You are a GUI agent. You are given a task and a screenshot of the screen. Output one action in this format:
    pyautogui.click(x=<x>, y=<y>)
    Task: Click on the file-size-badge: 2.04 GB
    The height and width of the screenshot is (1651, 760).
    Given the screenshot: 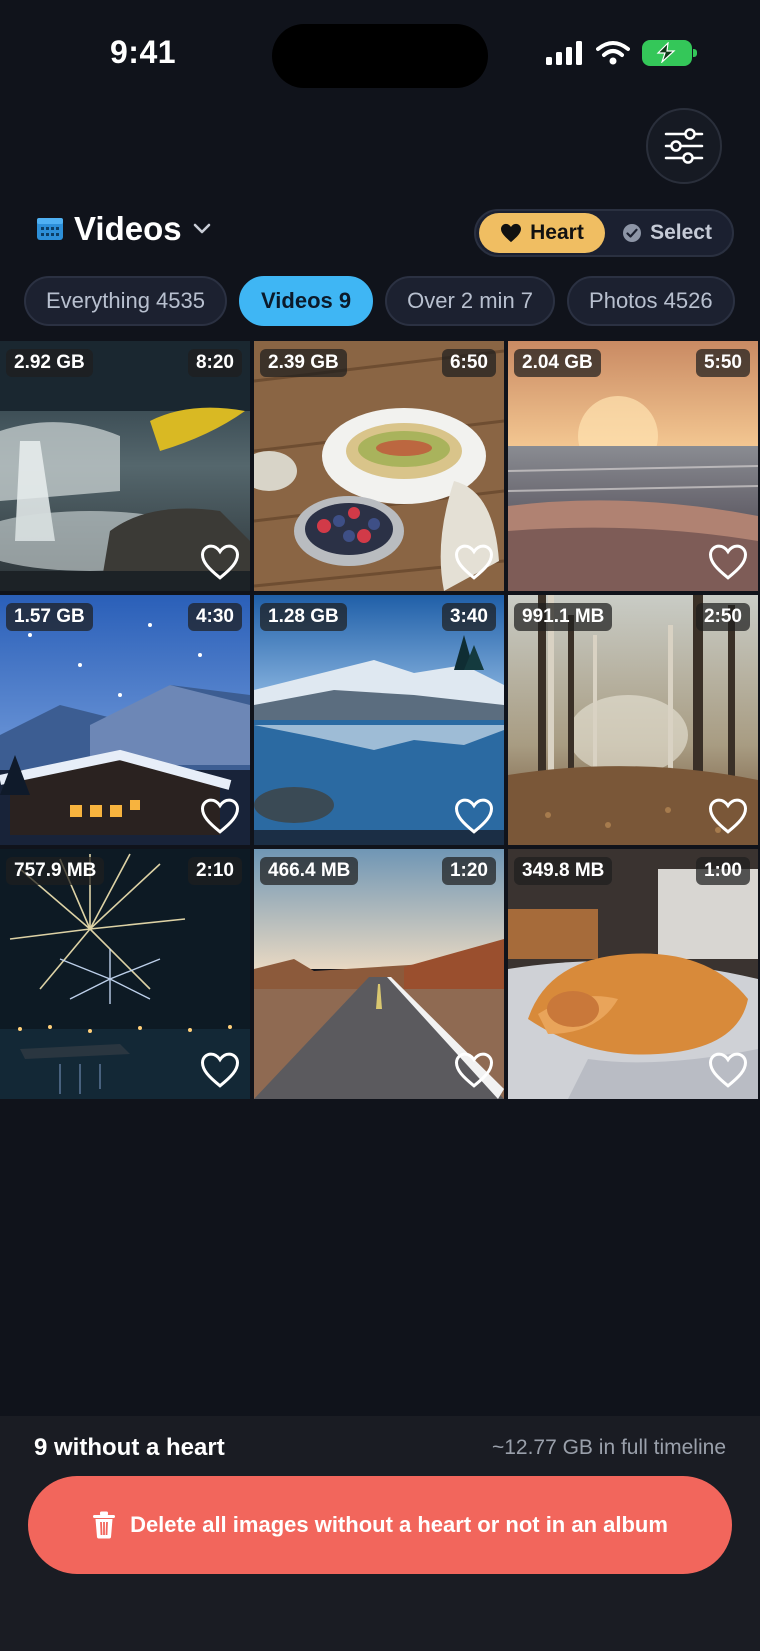 What is the action you would take?
    pyautogui.click(x=557, y=363)
    